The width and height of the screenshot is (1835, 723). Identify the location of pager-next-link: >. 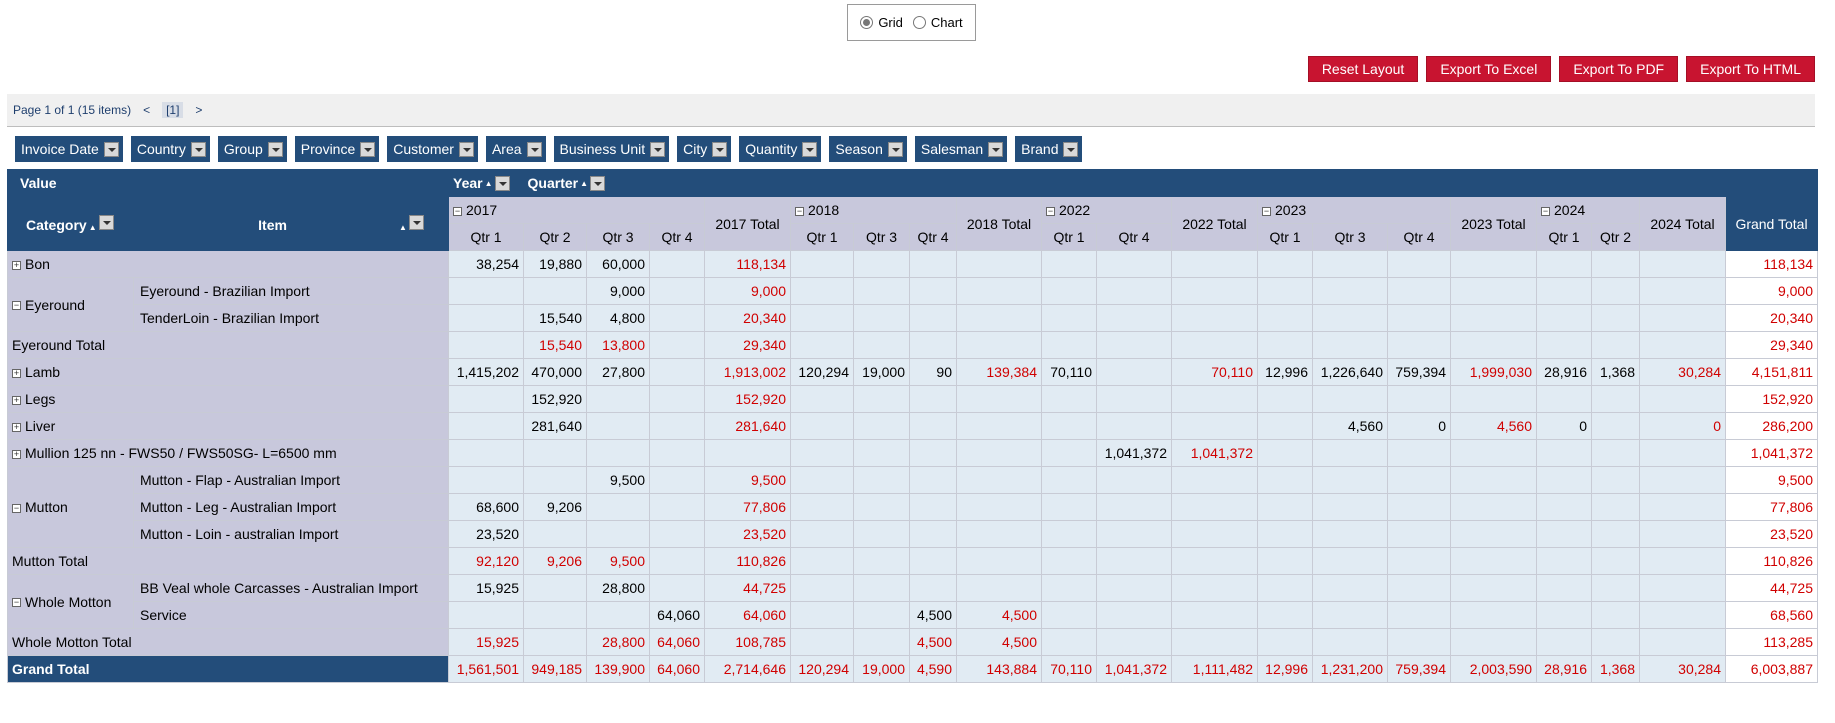
(198, 110).